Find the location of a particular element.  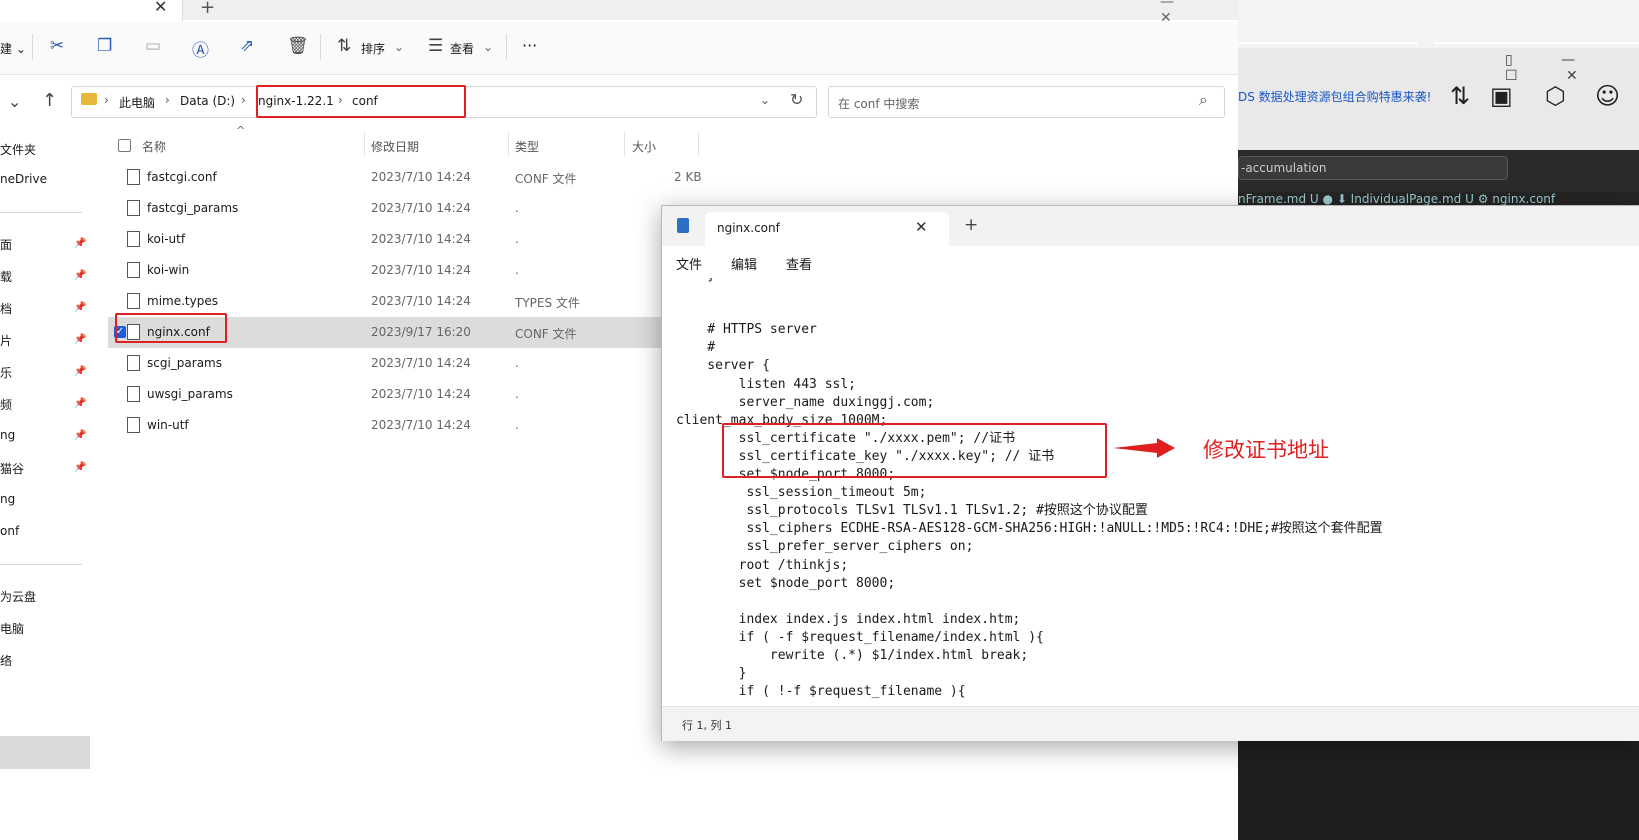

file-row: fastcgi_params 2023/7/10 14:24 . is located at coordinates (388, 208).